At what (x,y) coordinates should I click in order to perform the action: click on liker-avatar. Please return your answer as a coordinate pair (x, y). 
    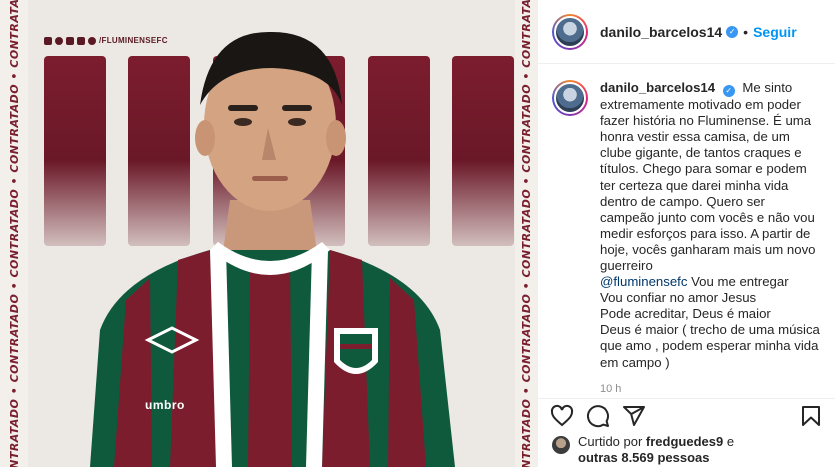
    Looking at the image, I should click on (561, 445).